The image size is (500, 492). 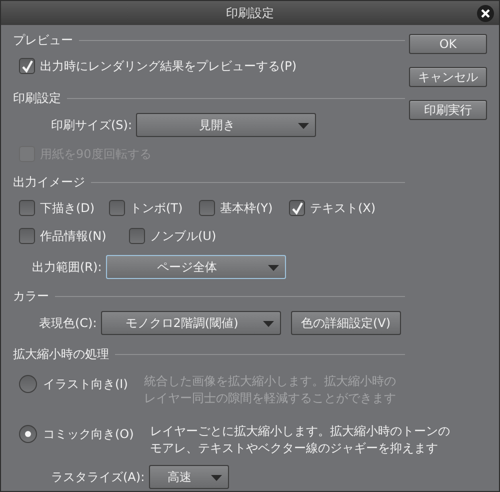 I want to click on radio-label: コミック向き(O), so click(x=88, y=434).